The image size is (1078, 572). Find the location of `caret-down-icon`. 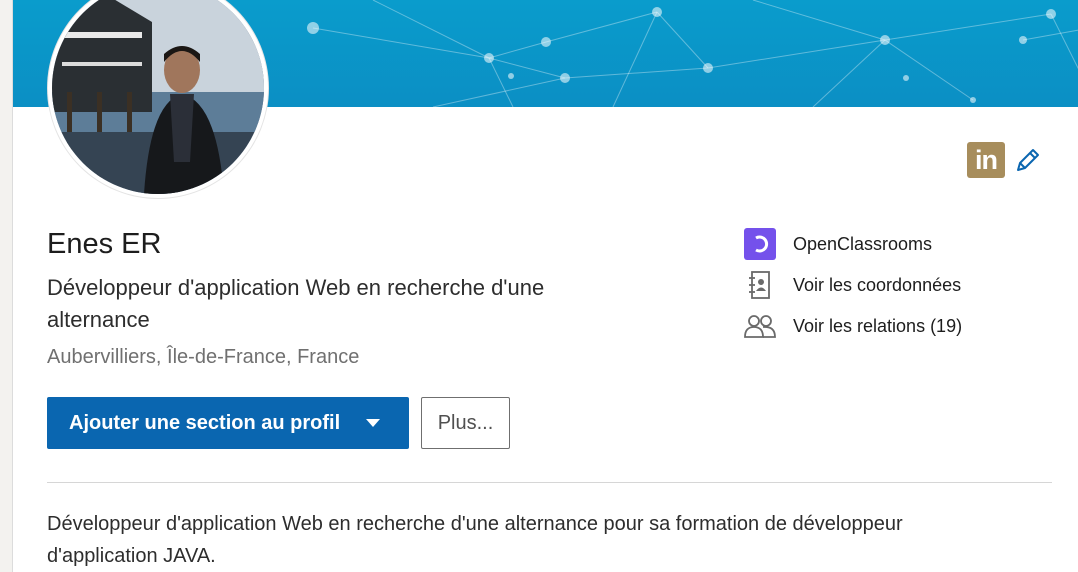

caret-down-icon is located at coordinates (373, 423).